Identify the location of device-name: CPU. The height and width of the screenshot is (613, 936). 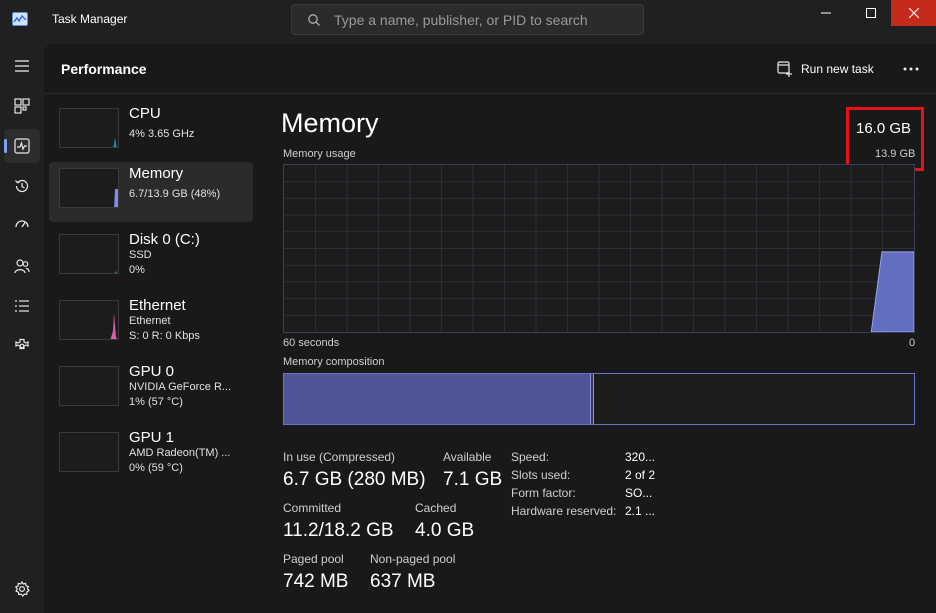
(145, 113).